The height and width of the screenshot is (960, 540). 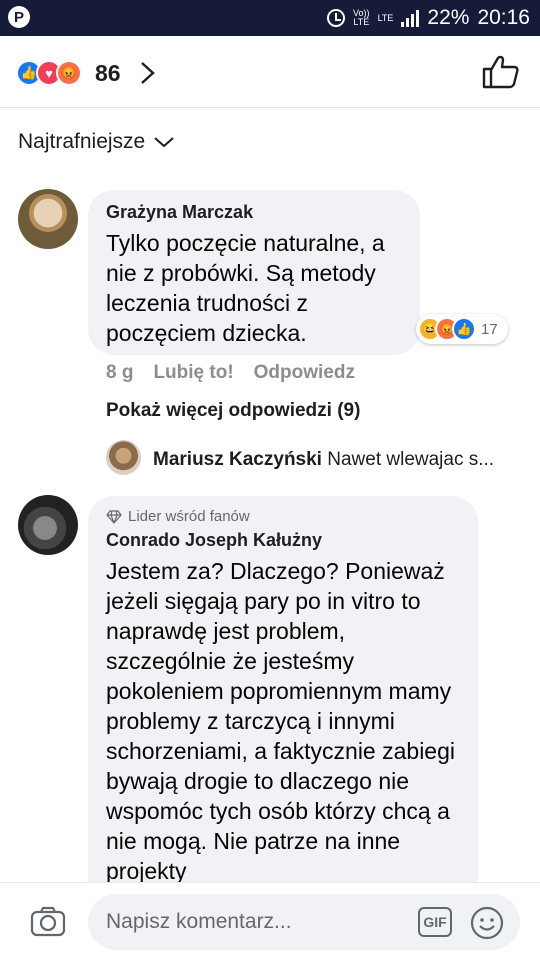 I want to click on gif-button: GIF, so click(x=435, y=922).